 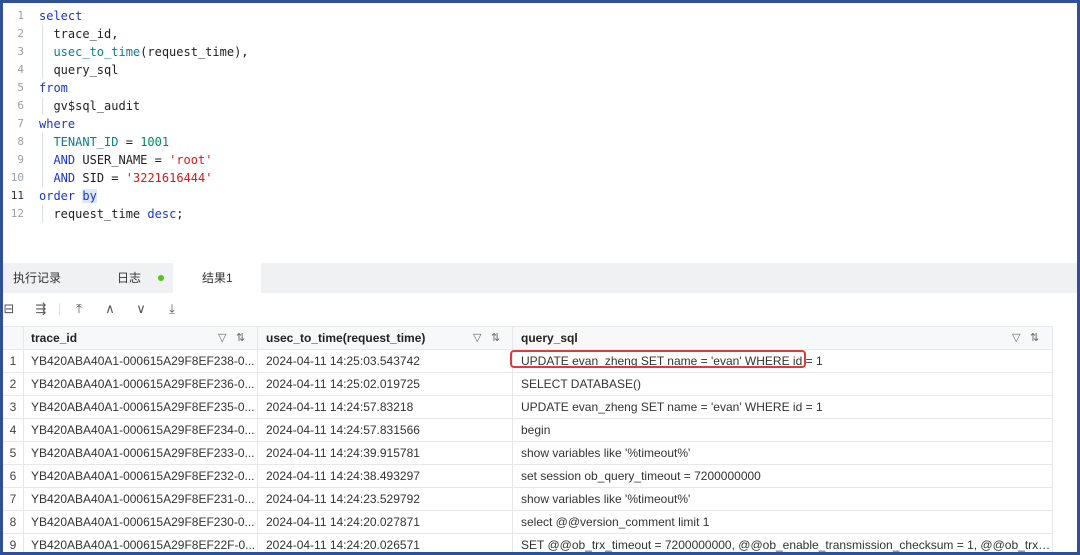 What do you see at coordinates (86, 34) in the screenshot?
I see `column-trace-id: trace_id,` at bounding box center [86, 34].